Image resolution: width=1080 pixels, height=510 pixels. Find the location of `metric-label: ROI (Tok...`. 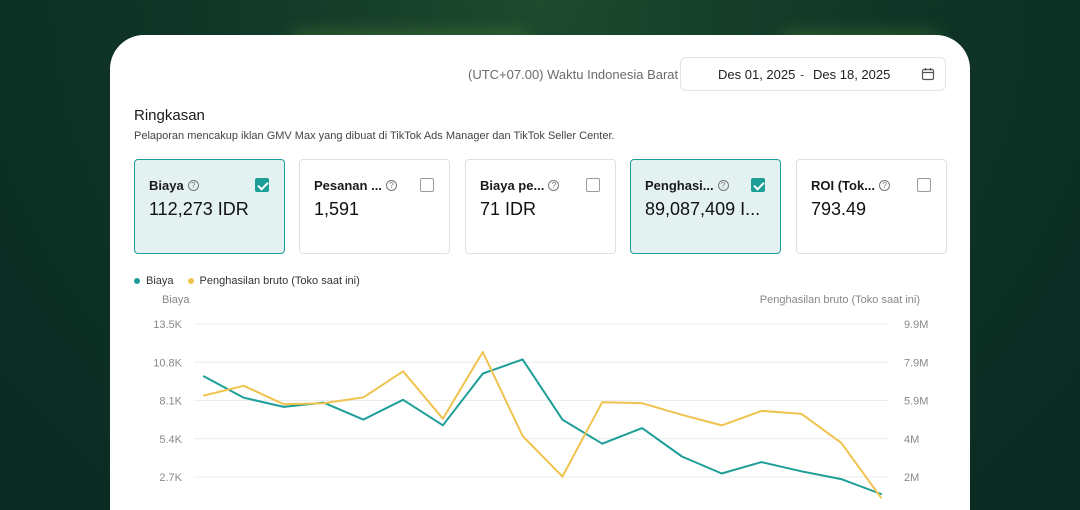

metric-label: ROI (Tok... is located at coordinates (843, 185).